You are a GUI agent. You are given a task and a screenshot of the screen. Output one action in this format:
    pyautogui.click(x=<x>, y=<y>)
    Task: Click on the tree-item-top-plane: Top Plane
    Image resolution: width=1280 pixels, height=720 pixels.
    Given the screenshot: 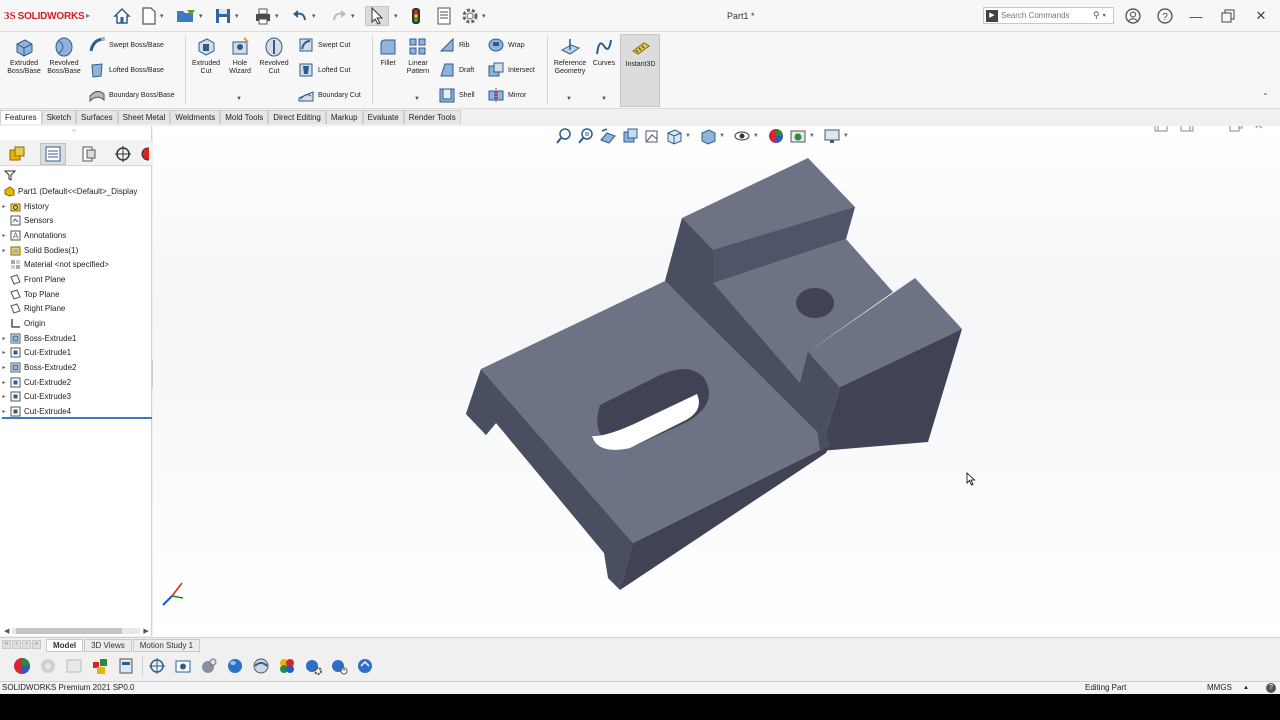 What is the action you would take?
    pyautogui.click(x=76, y=294)
    